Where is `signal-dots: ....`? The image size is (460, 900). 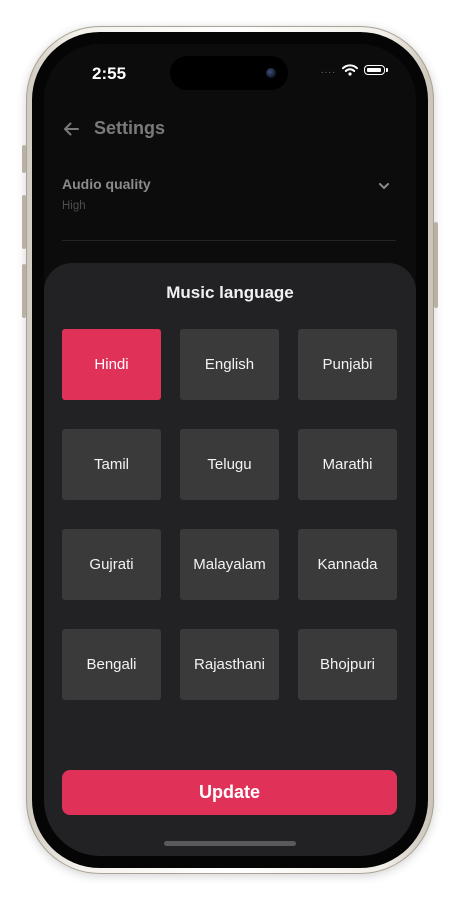
signal-dots: .... is located at coordinates (328, 70).